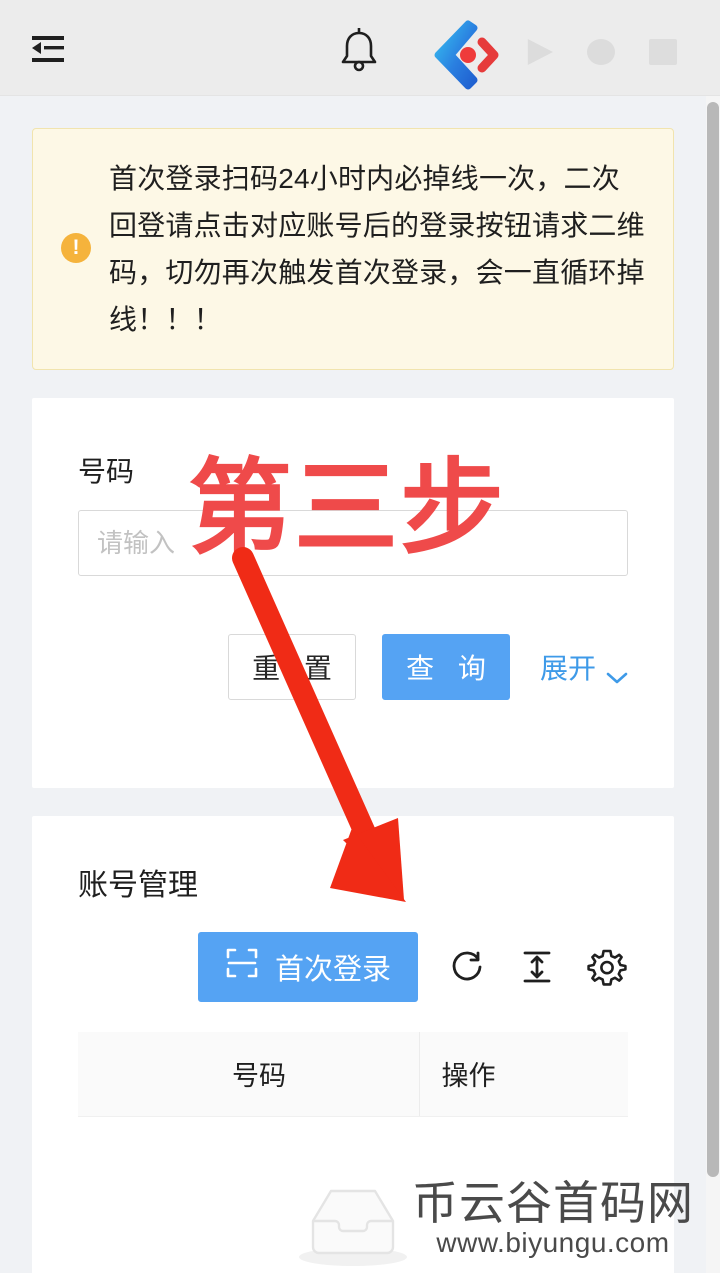 This screenshot has width=720, height=1273. What do you see at coordinates (138, 885) in the screenshot?
I see `account-panel-title: 账号管理` at bounding box center [138, 885].